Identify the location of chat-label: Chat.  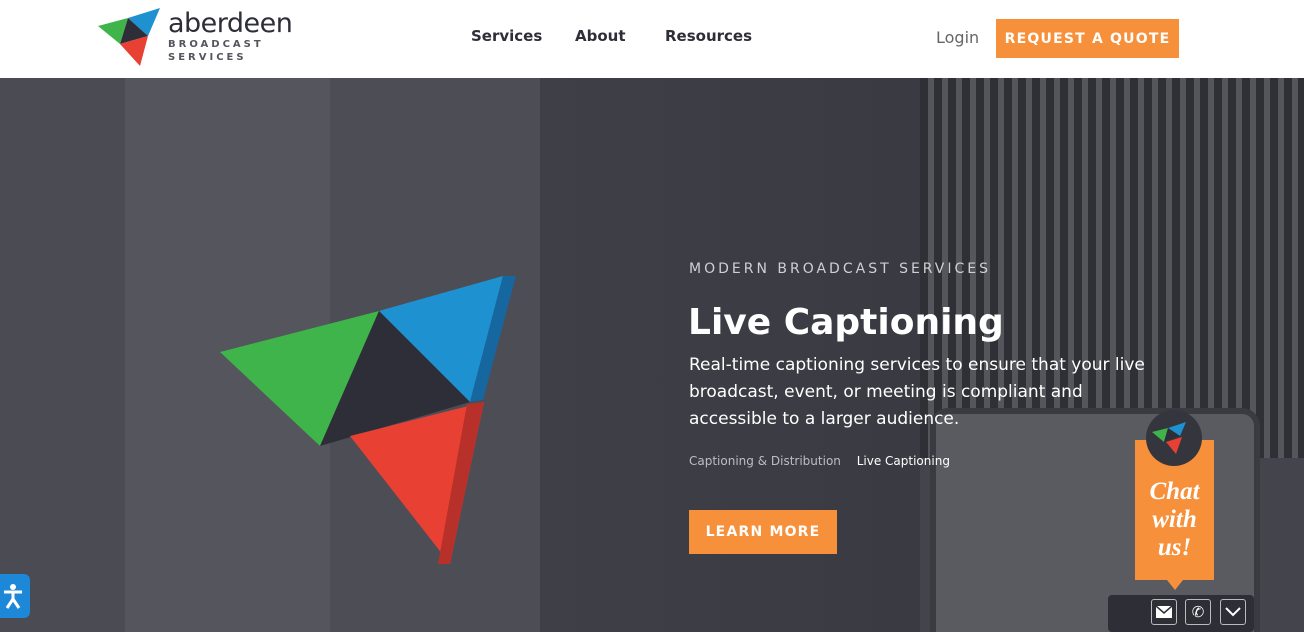
(1174, 491).